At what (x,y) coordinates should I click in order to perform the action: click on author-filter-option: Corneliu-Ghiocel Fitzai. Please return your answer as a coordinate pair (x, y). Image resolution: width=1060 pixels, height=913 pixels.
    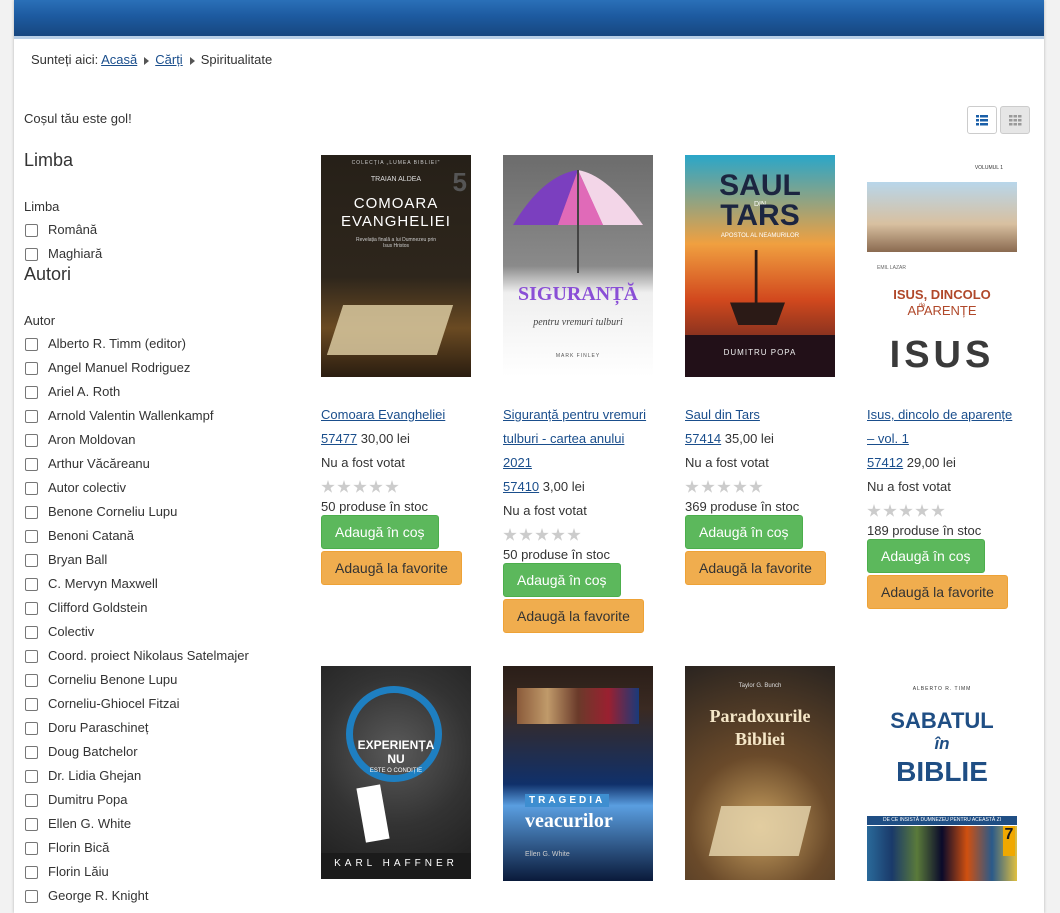
    Looking at the image, I should click on (154, 704).